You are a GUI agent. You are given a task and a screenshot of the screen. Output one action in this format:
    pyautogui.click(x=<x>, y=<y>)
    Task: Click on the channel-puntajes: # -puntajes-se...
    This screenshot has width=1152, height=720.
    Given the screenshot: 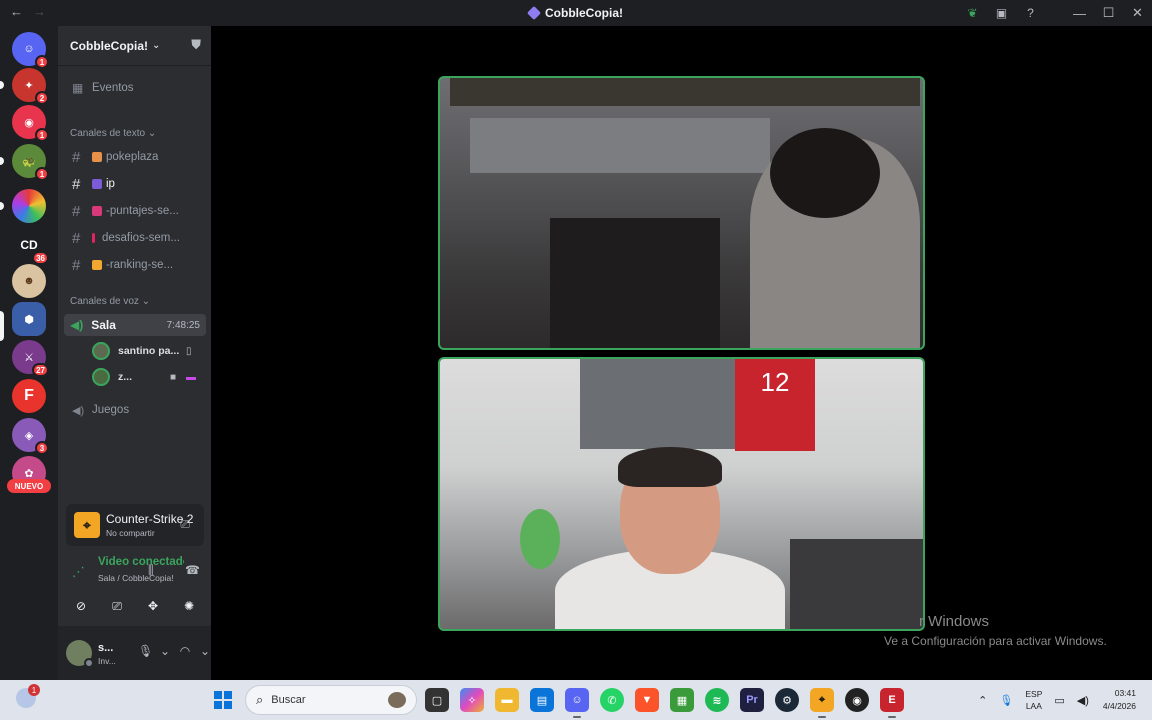 What is the action you would take?
    pyautogui.click(x=136, y=211)
    